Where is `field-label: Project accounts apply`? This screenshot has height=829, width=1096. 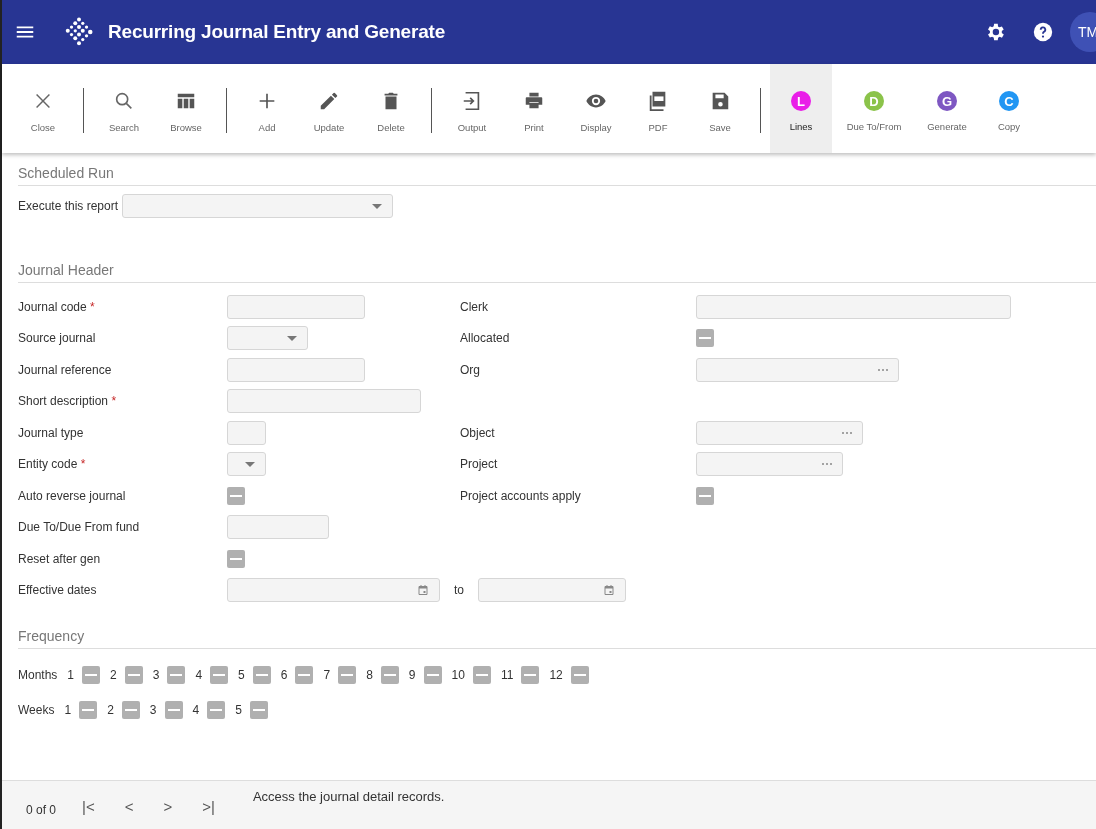
field-label: Project accounts apply is located at coordinates (521, 495).